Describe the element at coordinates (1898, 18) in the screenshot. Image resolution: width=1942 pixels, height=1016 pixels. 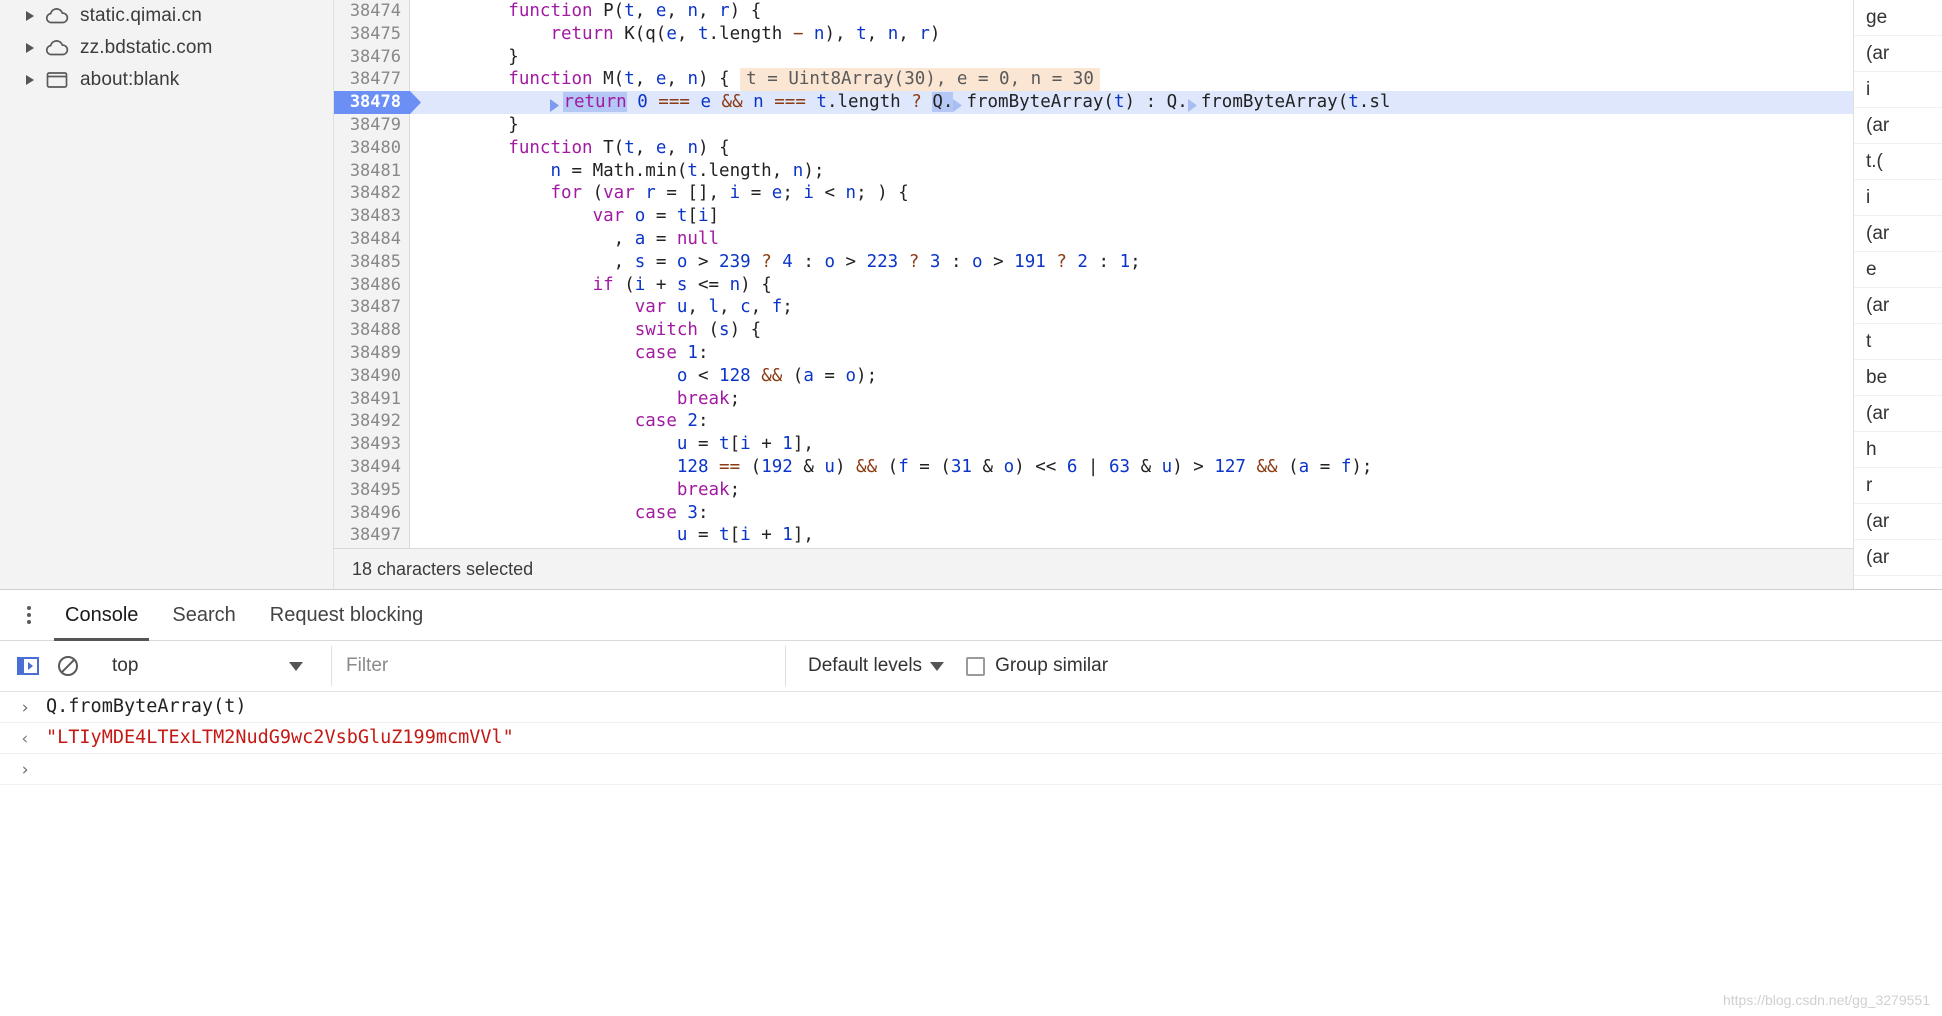
I see `debugger-scope-row: ge` at that location.